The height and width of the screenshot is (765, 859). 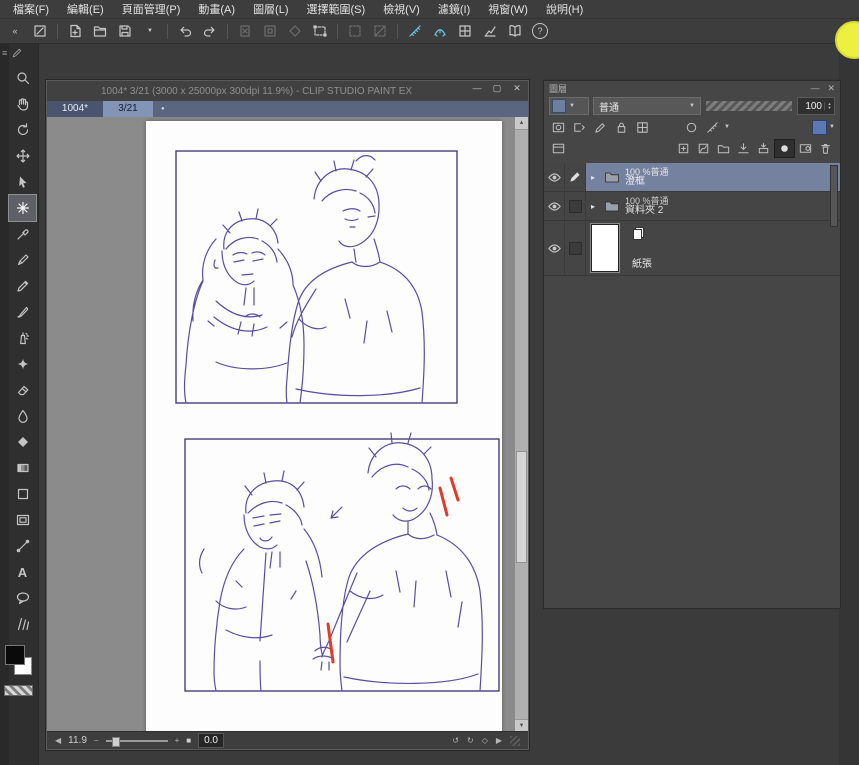 What do you see at coordinates (499, 740) in the screenshot?
I see `next-page-button: ▶` at bounding box center [499, 740].